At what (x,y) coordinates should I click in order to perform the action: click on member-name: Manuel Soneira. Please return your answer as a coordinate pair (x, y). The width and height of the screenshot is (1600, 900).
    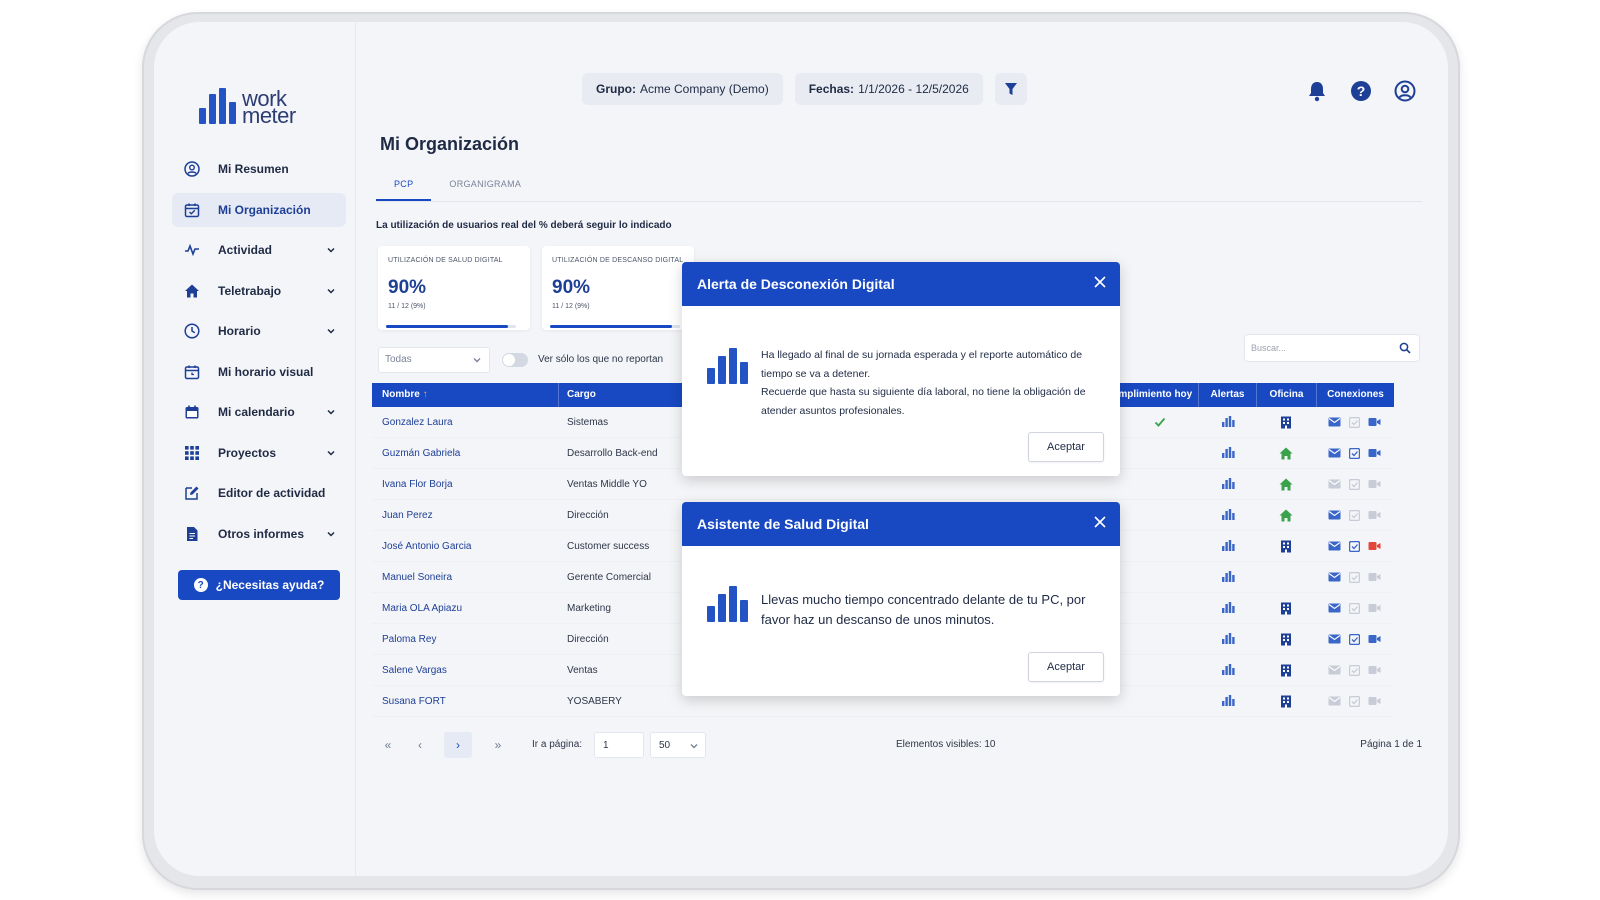
    Looking at the image, I should click on (417, 577).